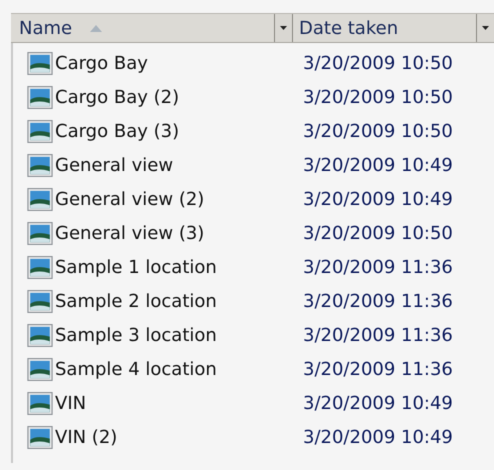  I want to click on file-name: VIN, so click(70, 403).